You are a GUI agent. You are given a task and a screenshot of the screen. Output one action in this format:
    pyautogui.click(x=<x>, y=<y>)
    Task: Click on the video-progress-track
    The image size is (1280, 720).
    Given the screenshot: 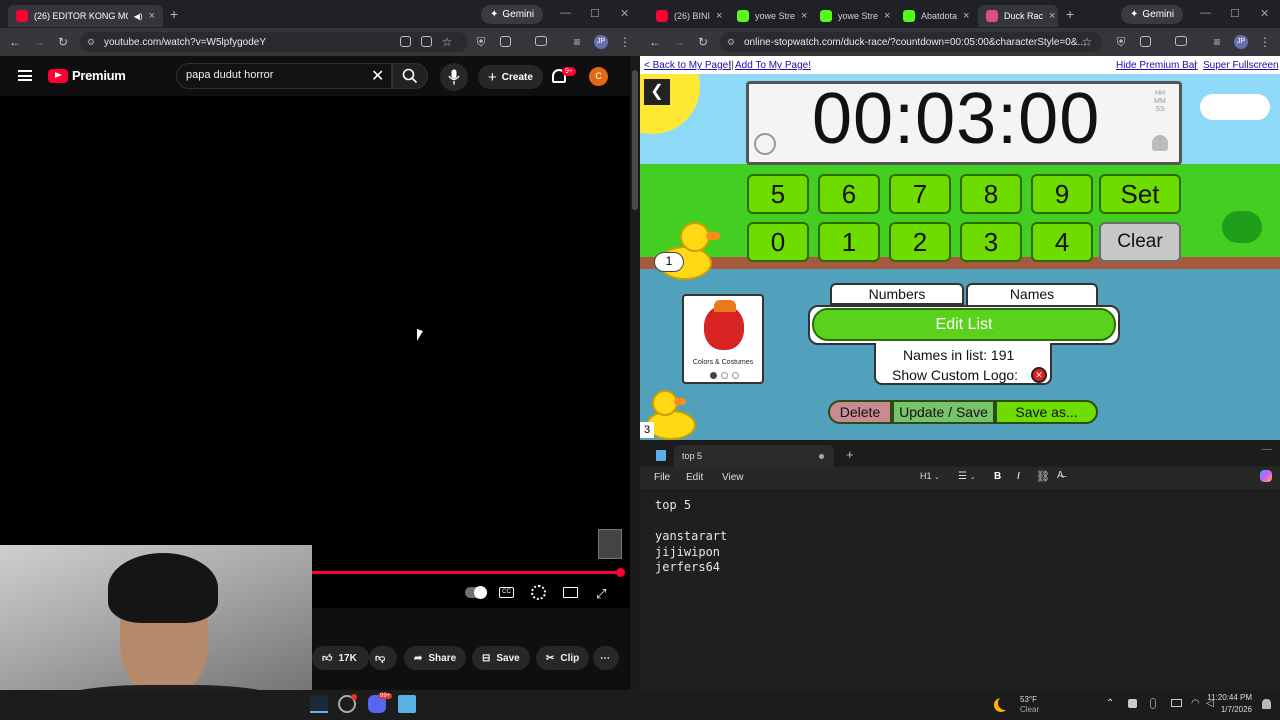 What is the action you would take?
    pyautogui.click(x=467, y=572)
    